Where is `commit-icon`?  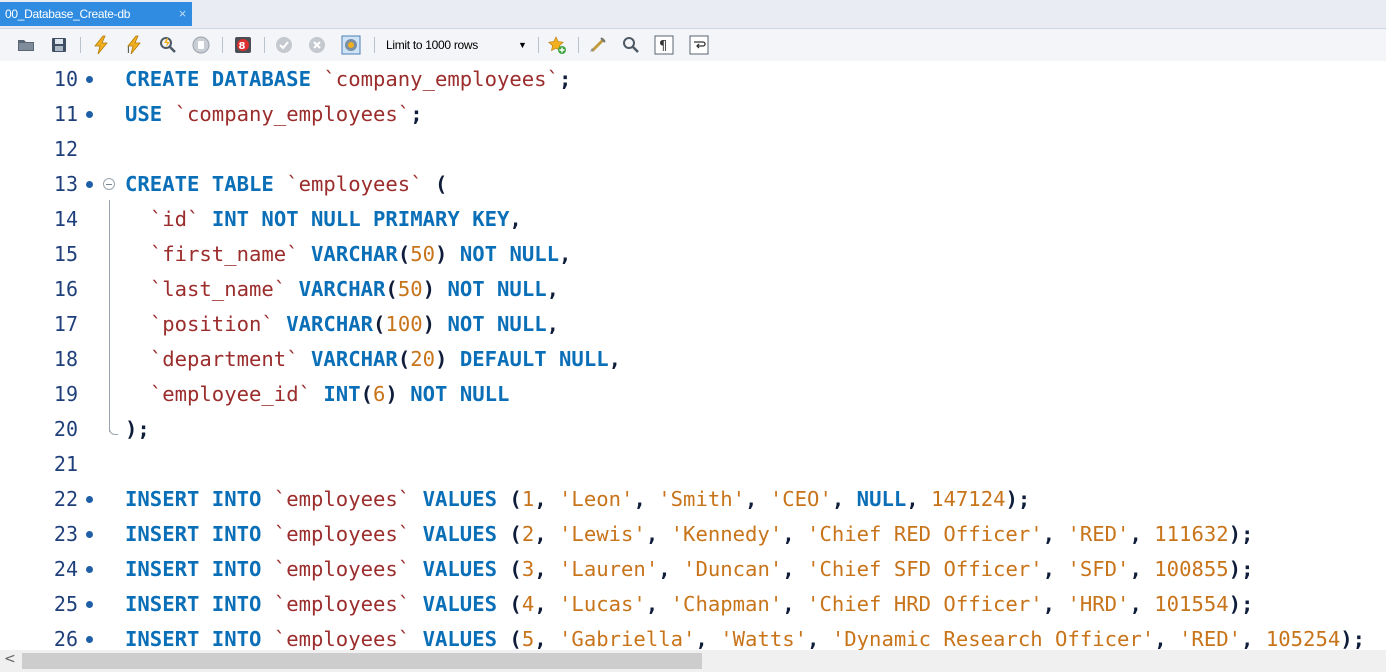
commit-icon is located at coordinates (284, 45).